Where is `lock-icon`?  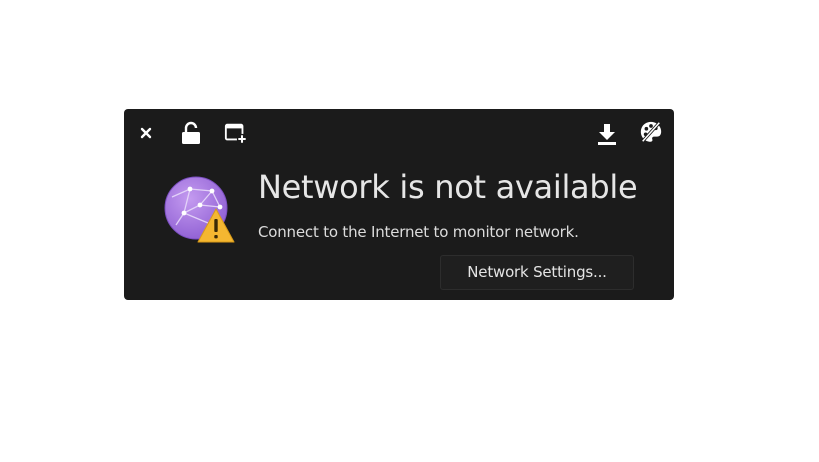
lock-icon is located at coordinates (191, 132).